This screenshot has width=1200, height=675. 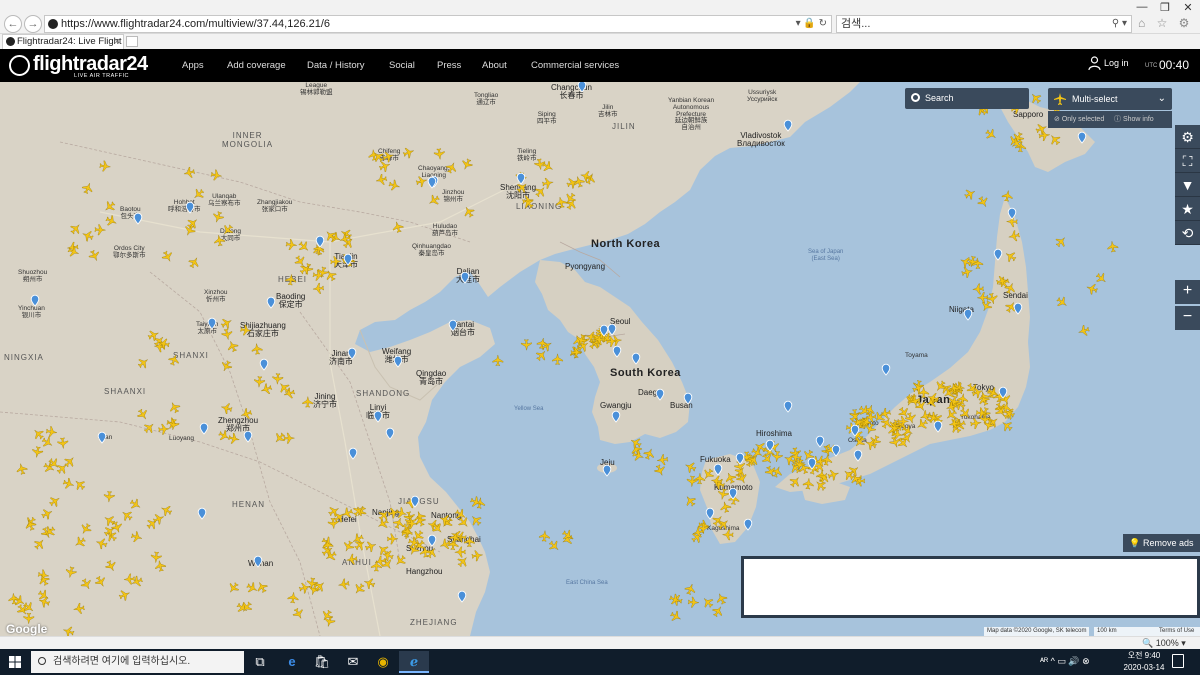 I want to click on taskbar-search-input: 검색하려면 여기에 입력하십시오., so click(x=137, y=662).